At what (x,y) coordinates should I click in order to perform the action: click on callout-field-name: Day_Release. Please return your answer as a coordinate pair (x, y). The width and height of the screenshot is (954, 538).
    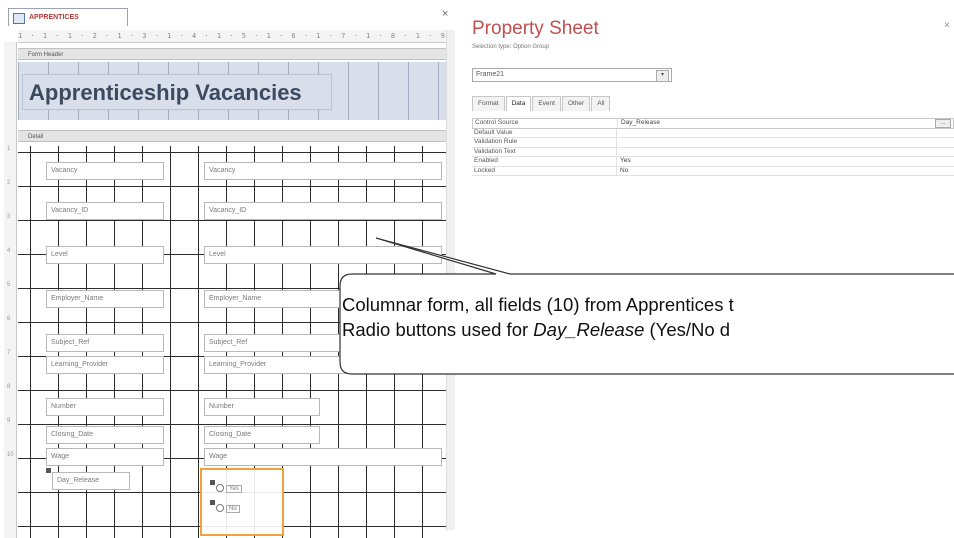
    Looking at the image, I should click on (589, 329).